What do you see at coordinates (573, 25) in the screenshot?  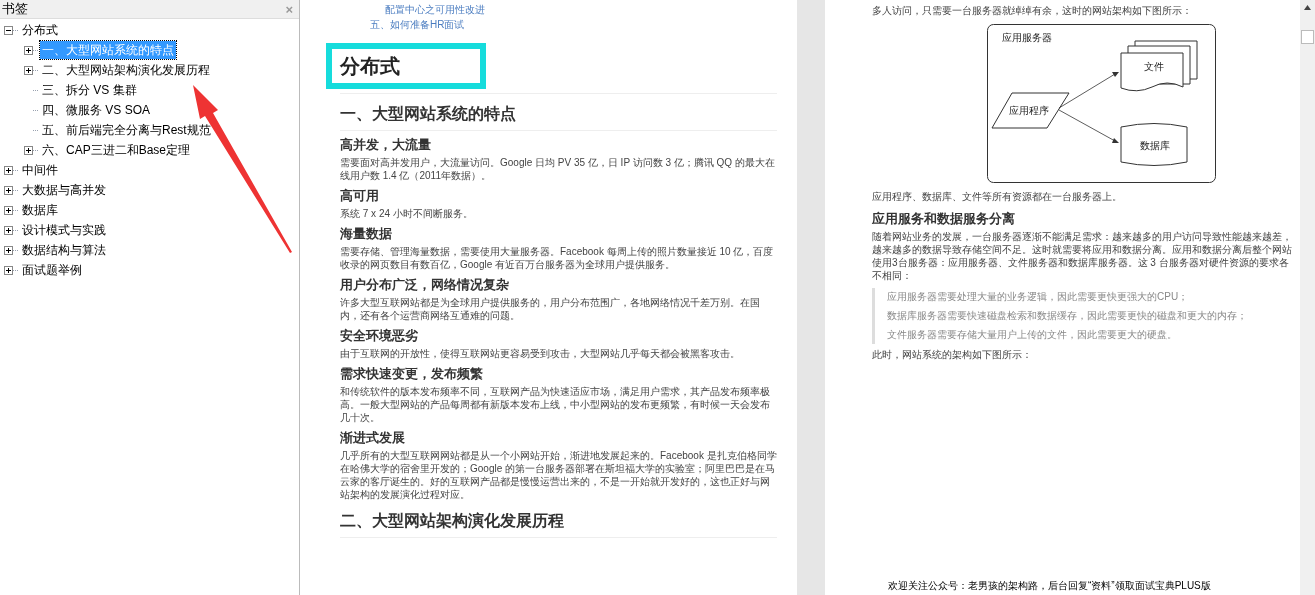 I see `toc-link: 五、如何准备HR面试` at bounding box center [573, 25].